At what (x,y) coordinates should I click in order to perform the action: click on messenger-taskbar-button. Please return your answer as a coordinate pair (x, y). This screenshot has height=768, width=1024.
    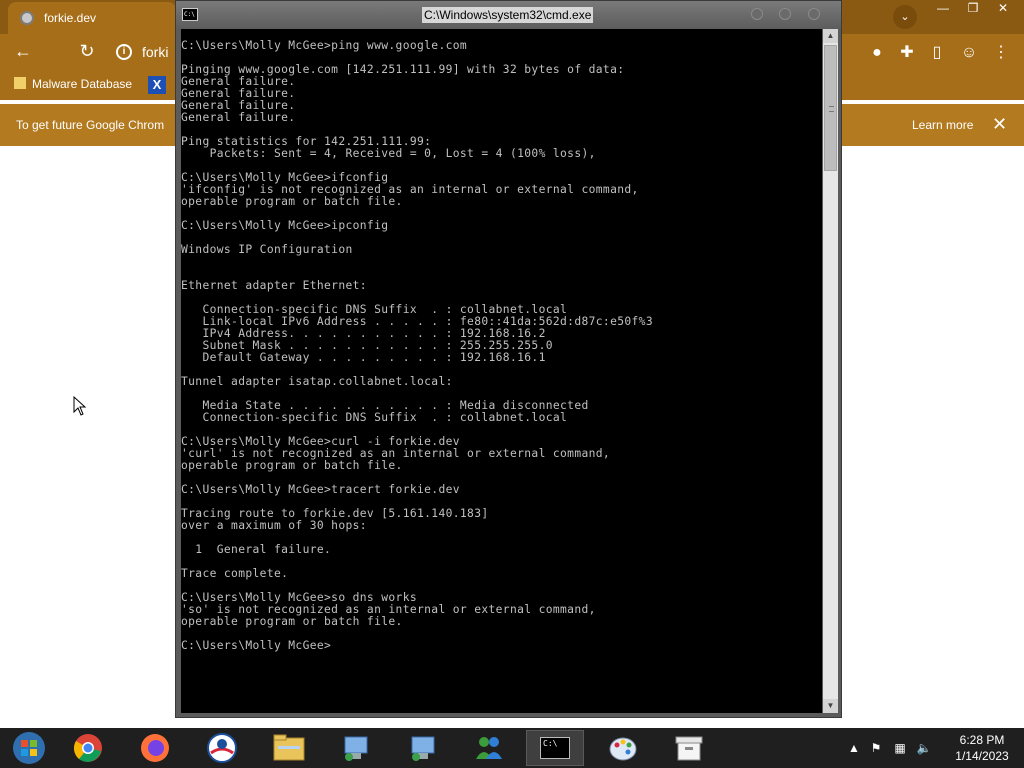
    Looking at the image, I should click on (489, 748).